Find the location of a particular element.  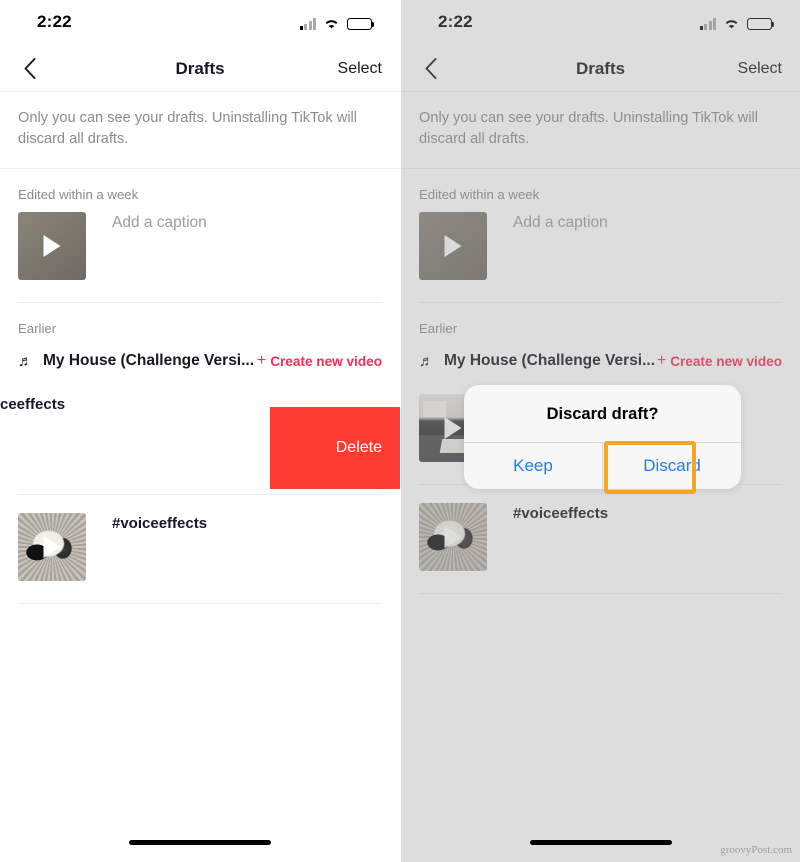

dialog-actions: Keep Discard is located at coordinates (602, 465).